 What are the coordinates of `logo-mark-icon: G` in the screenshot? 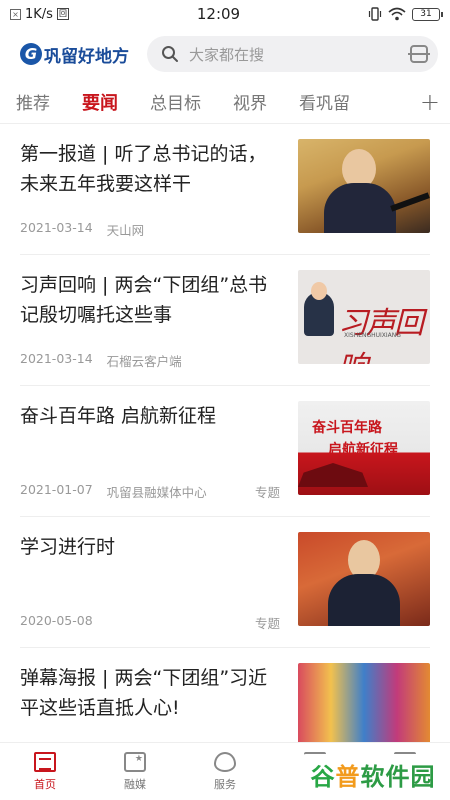 It's located at (31, 54).